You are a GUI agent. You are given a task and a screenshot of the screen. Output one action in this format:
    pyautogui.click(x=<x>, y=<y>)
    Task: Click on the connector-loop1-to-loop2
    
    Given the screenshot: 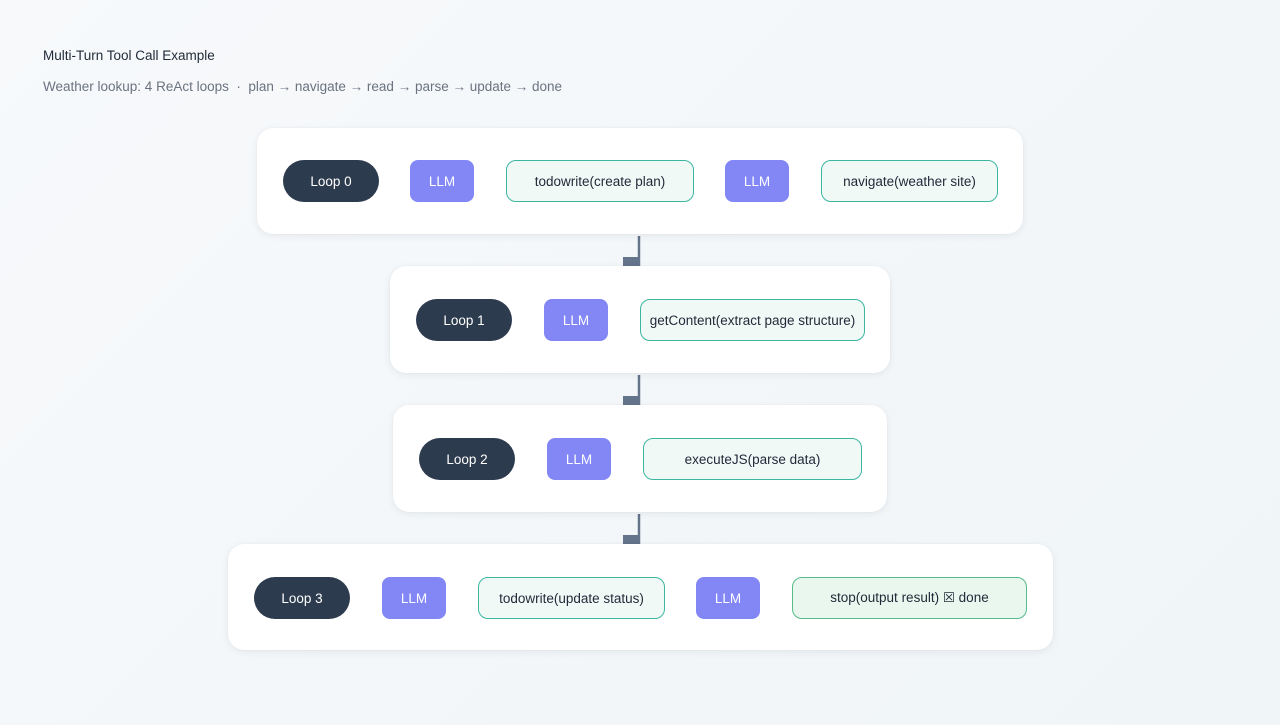 What is the action you would take?
    pyautogui.click(x=632, y=390)
    